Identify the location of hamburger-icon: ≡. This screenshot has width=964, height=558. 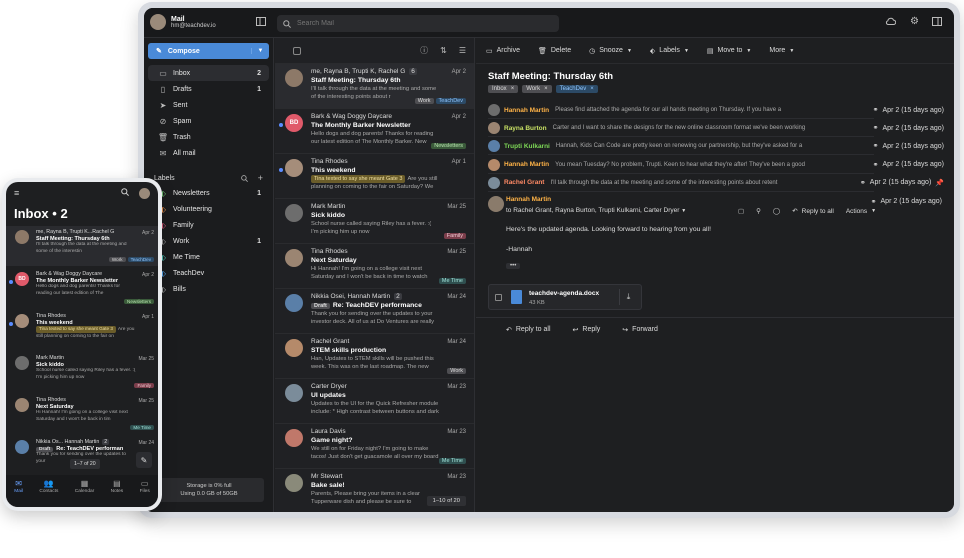
(16, 193).